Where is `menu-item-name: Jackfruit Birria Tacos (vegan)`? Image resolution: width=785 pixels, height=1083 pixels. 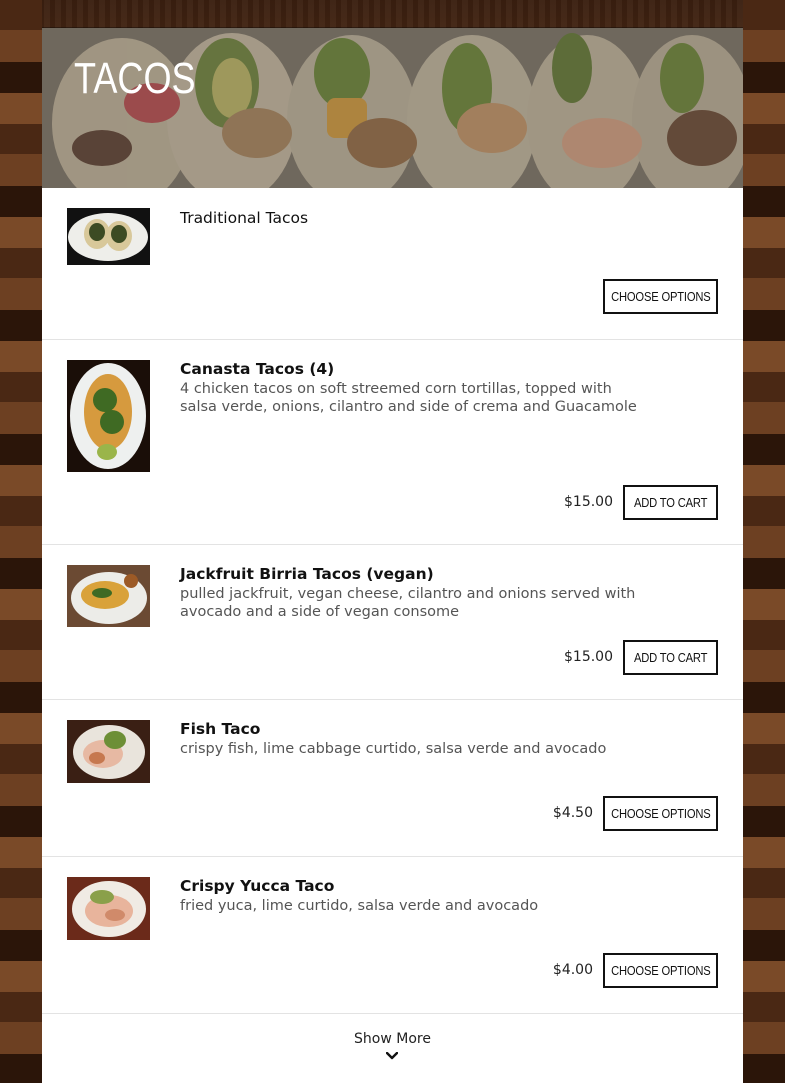 menu-item-name: Jackfruit Birria Tacos (vegan) is located at coordinates (307, 574).